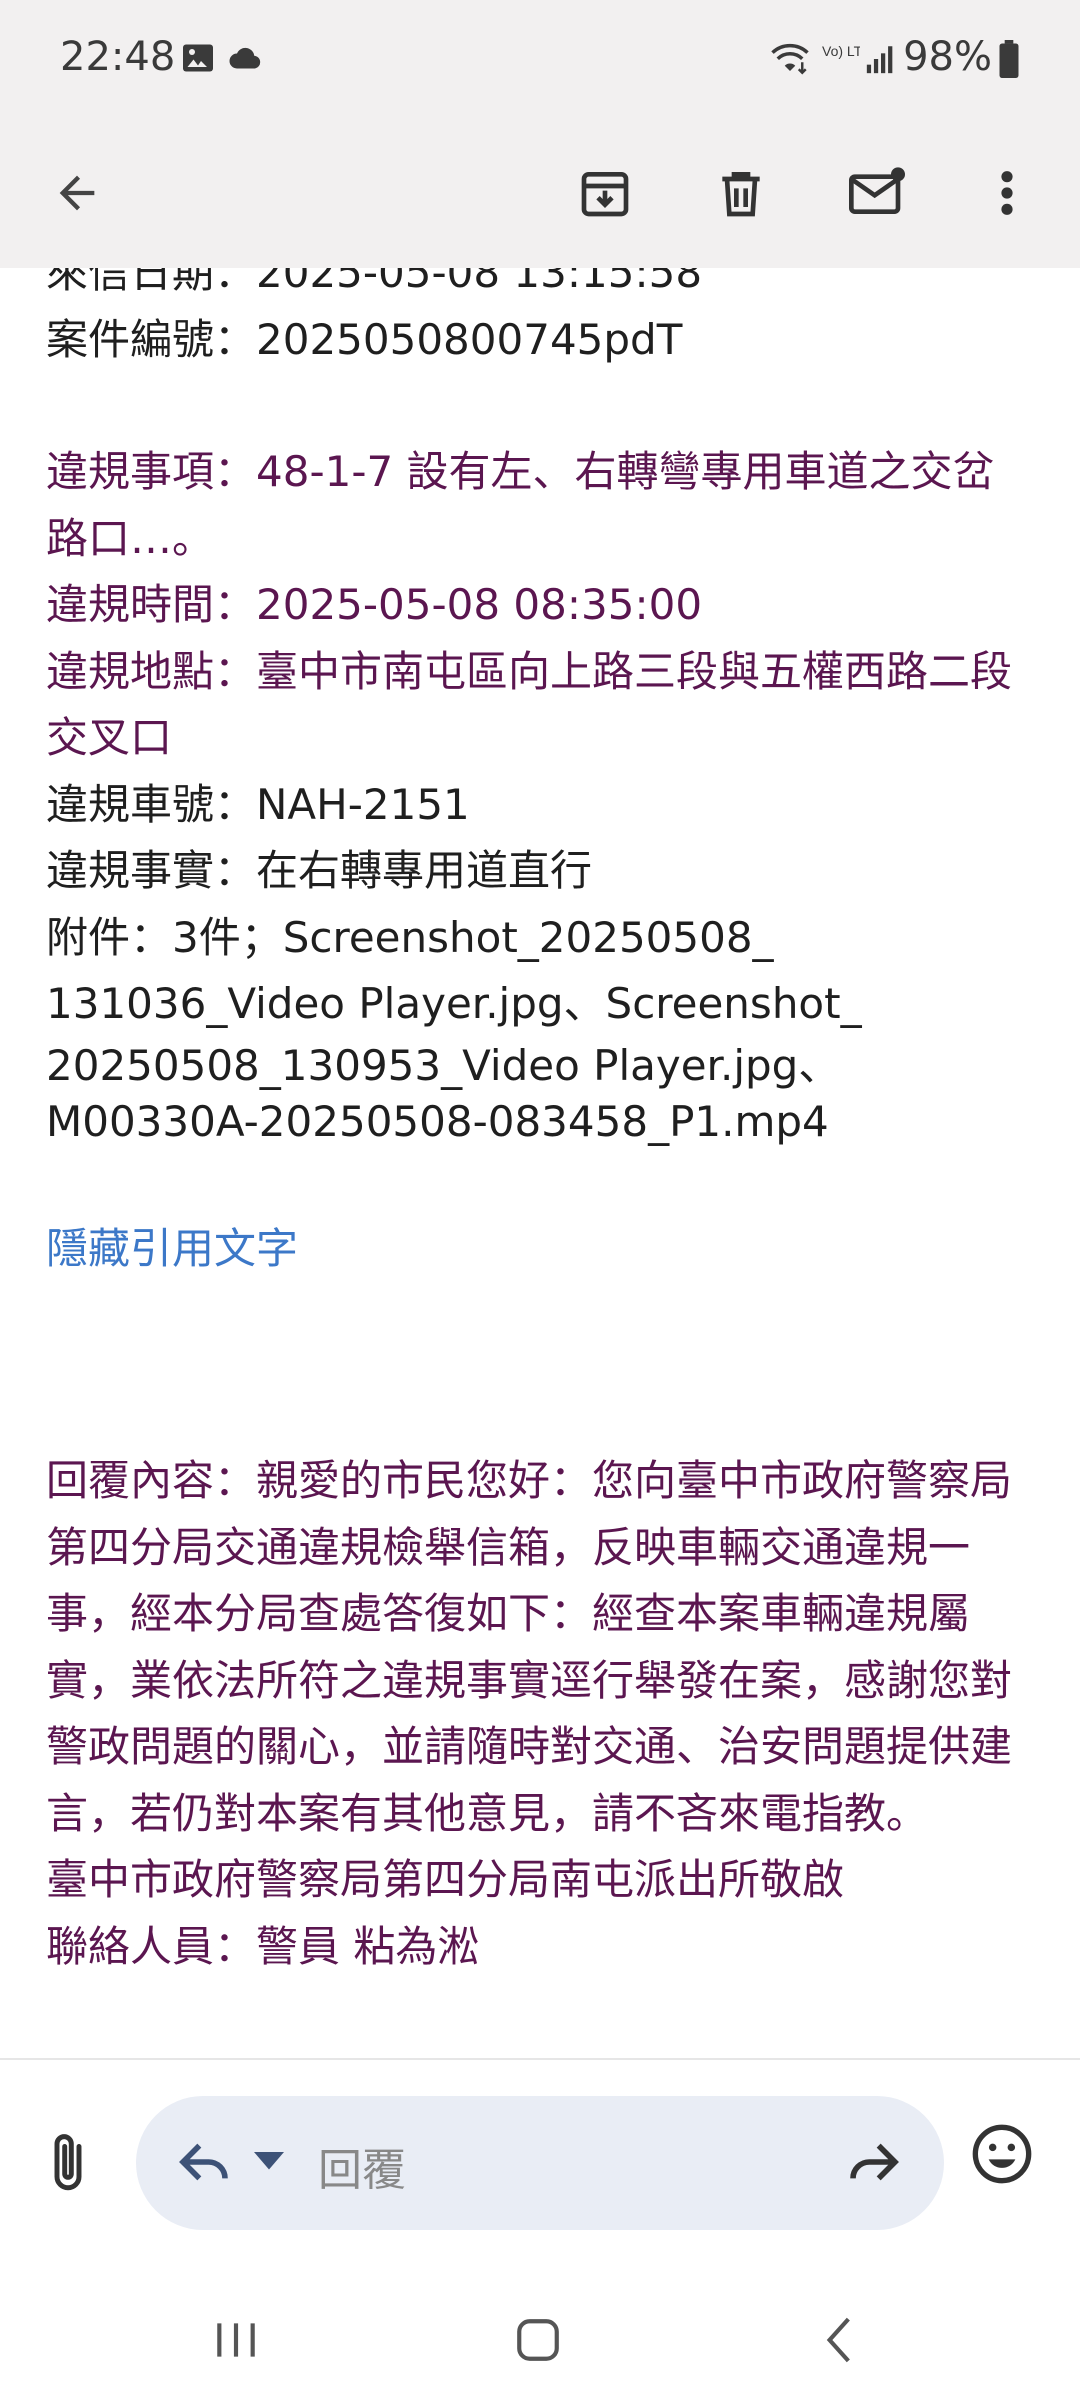  What do you see at coordinates (258, 804) in the screenshot?
I see `plate-number: 違規車號：NAH-2151` at bounding box center [258, 804].